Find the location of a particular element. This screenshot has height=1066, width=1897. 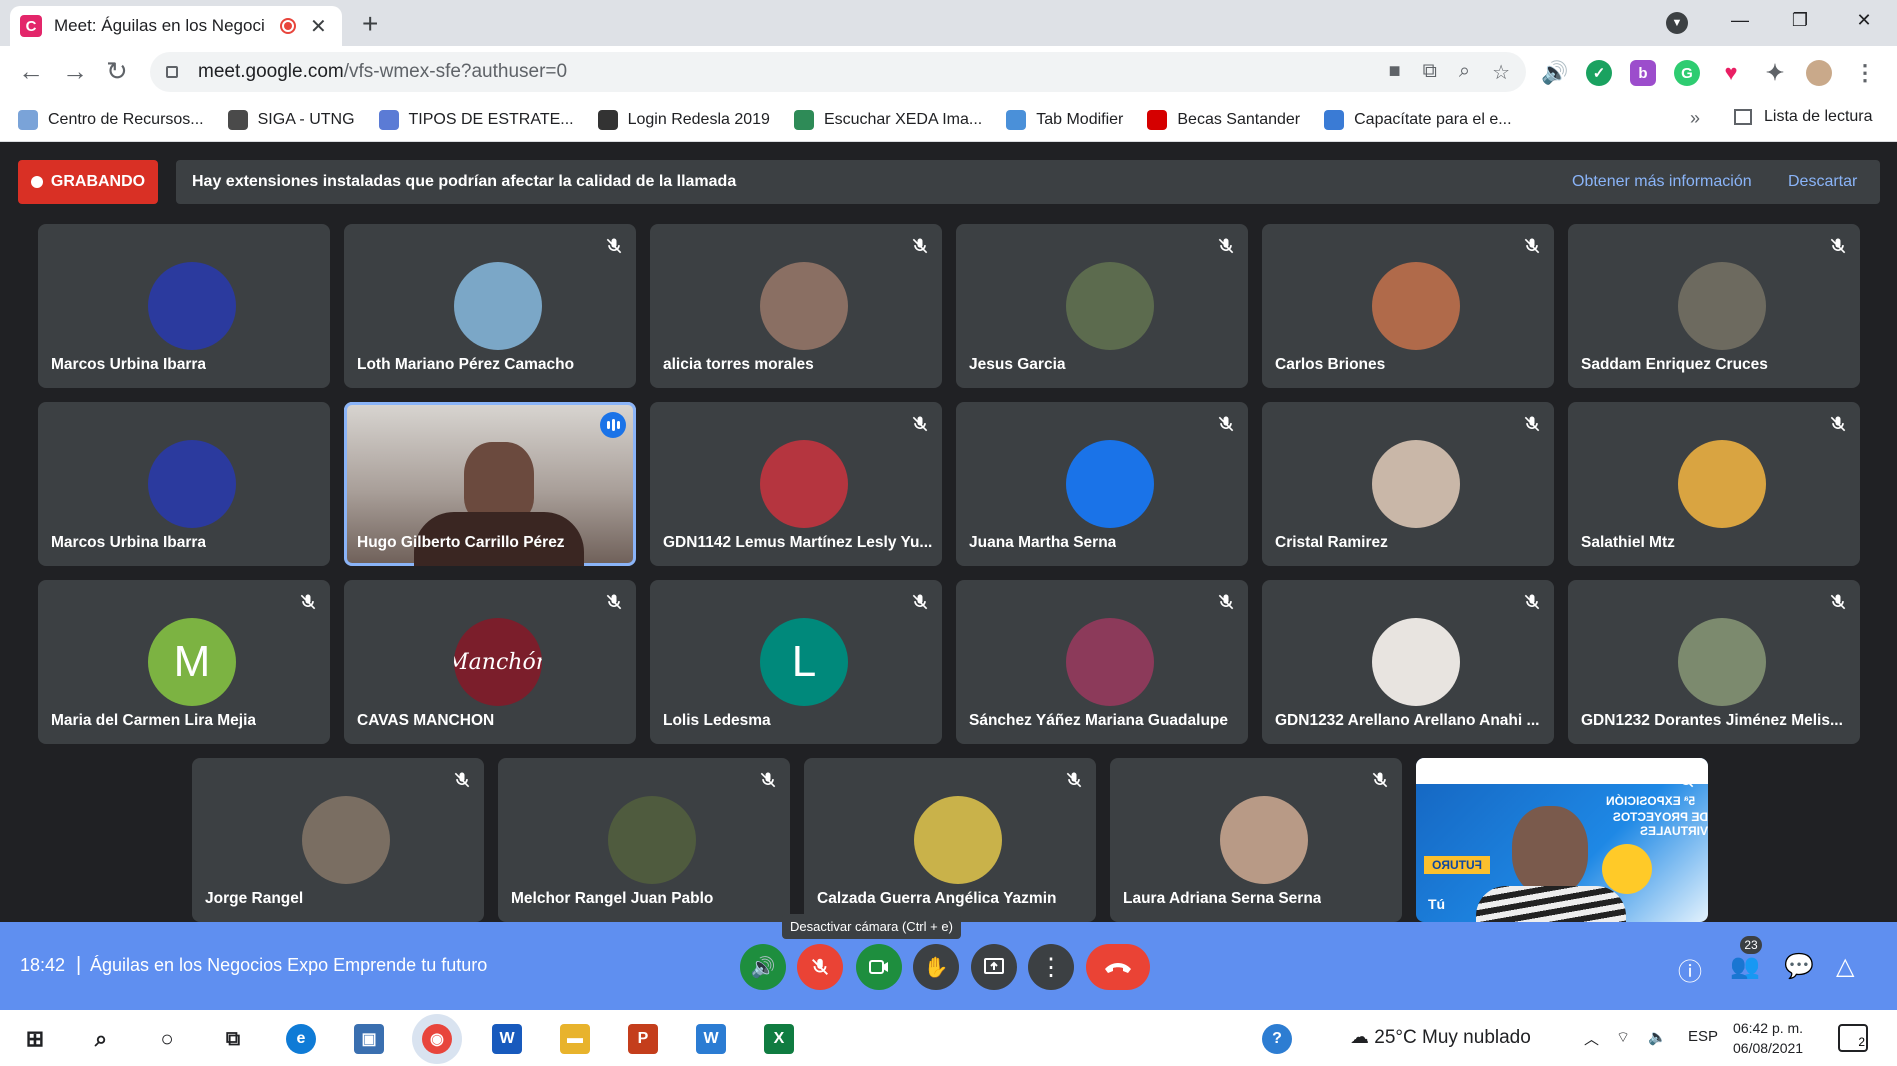

participant-tile: Saddam Enriquez Cruces is located at coordinates (1714, 306).